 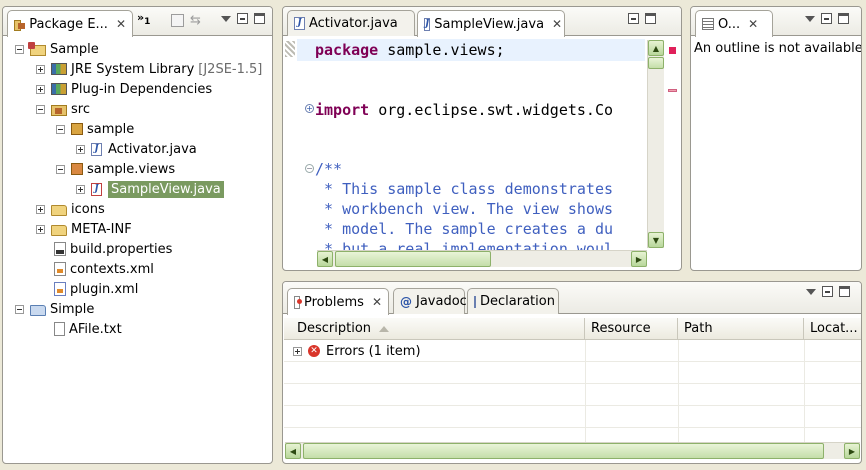 I want to click on tree-item-src: src, so click(x=63, y=109).